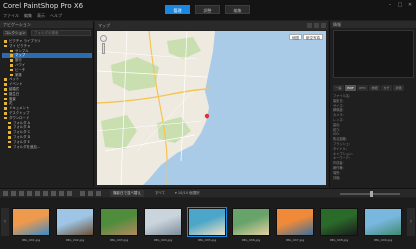 The height and width of the screenshot is (249, 416). Describe the element at coordinates (119, 240) in the screenshot. I see `thumbnail-label: IMG_003.jpg` at that location.